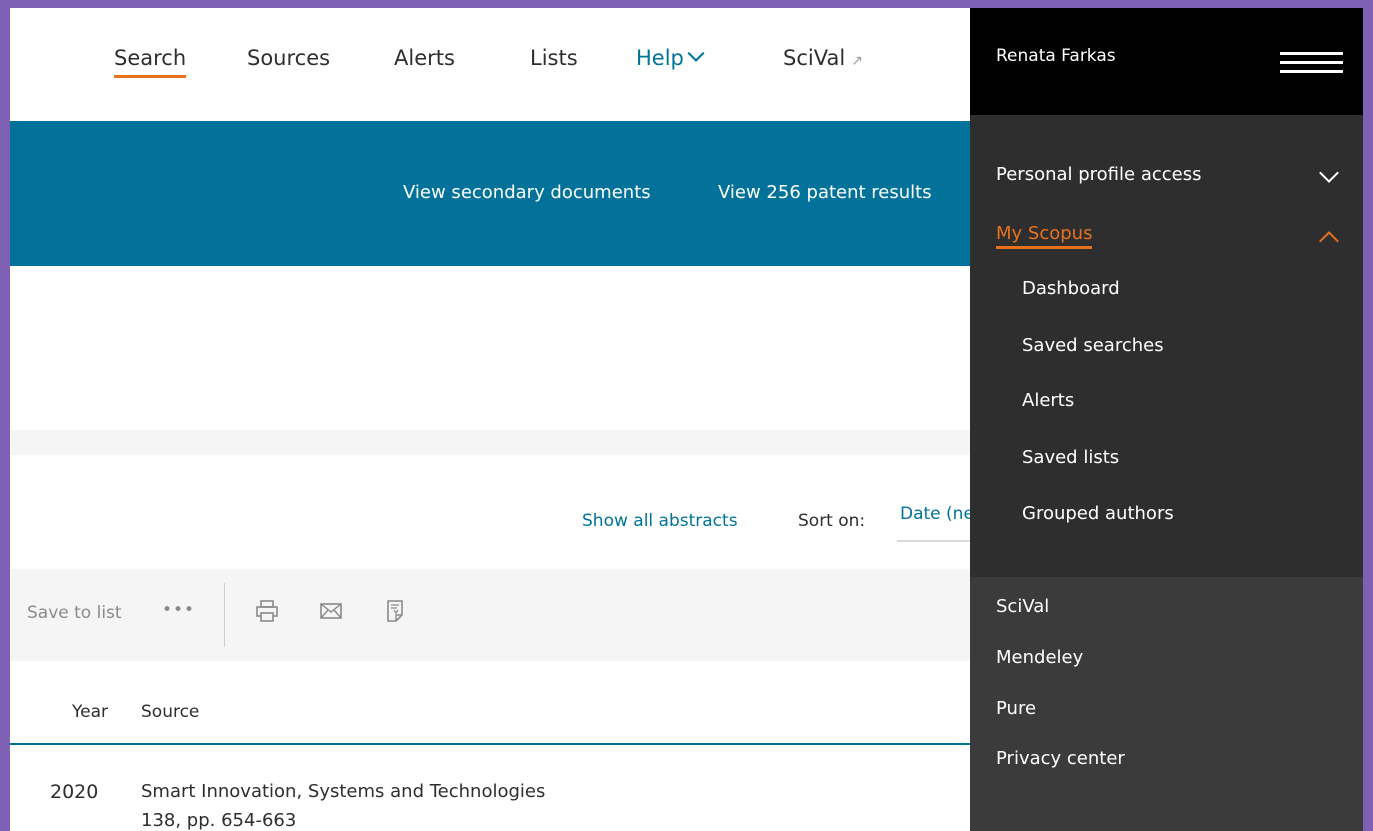  I want to click on external-link-icon: ↗, so click(857, 61).